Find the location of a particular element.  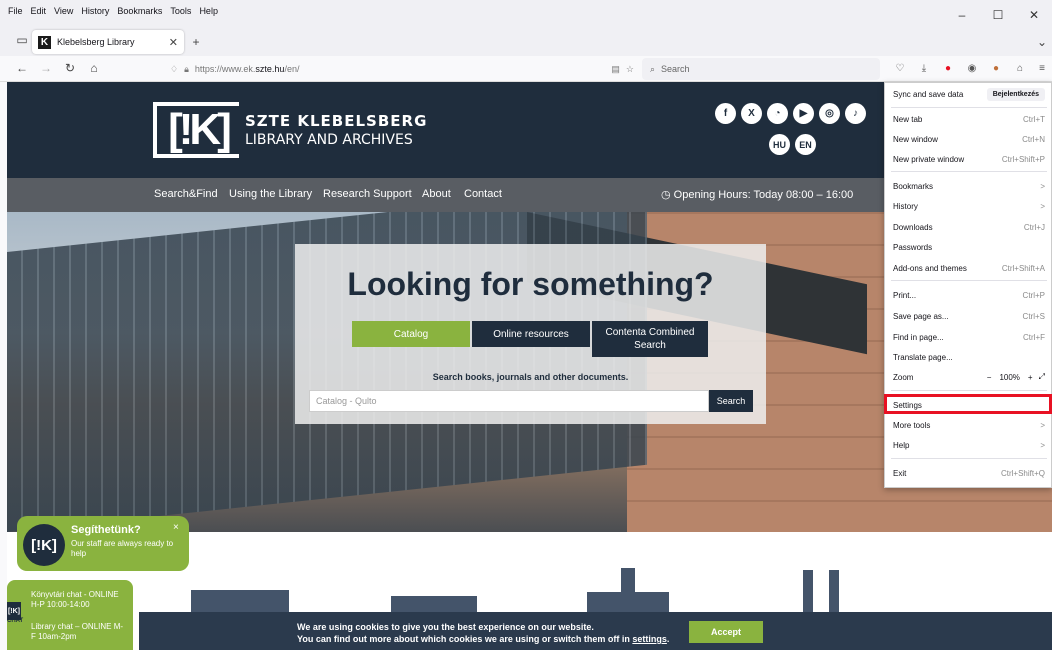

menu-view: View is located at coordinates (63, 11).